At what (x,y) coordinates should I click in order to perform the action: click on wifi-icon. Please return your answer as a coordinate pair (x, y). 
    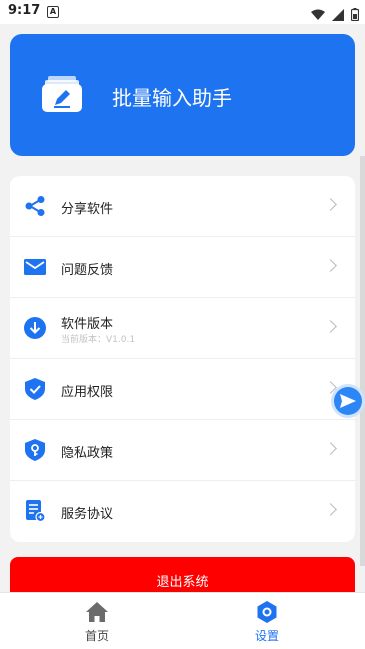
    Looking at the image, I should click on (317, 14).